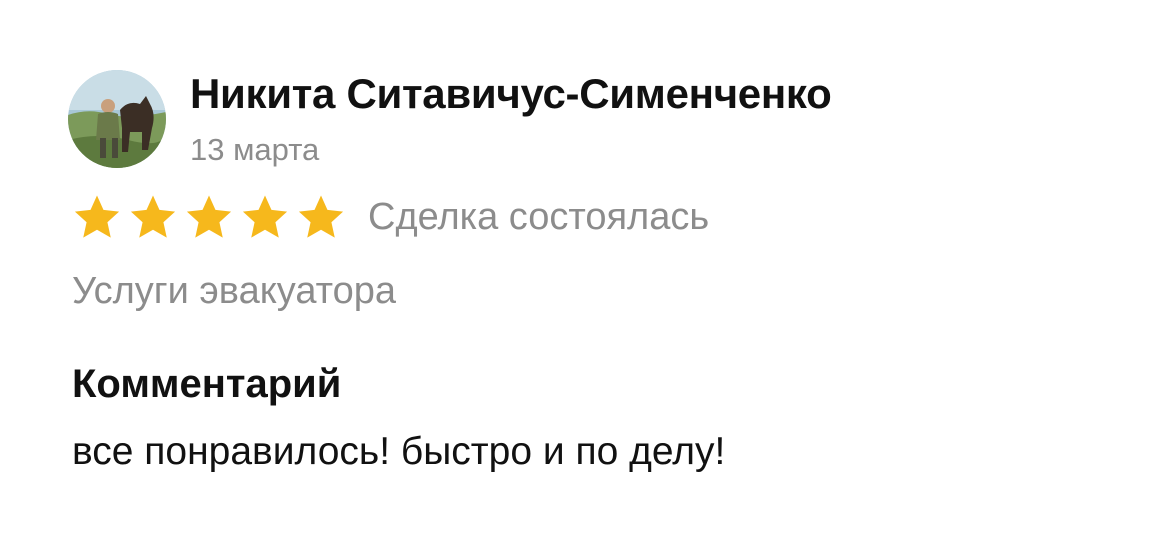  I want to click on deal-status: Сделка состоялась, so click(539, 216).